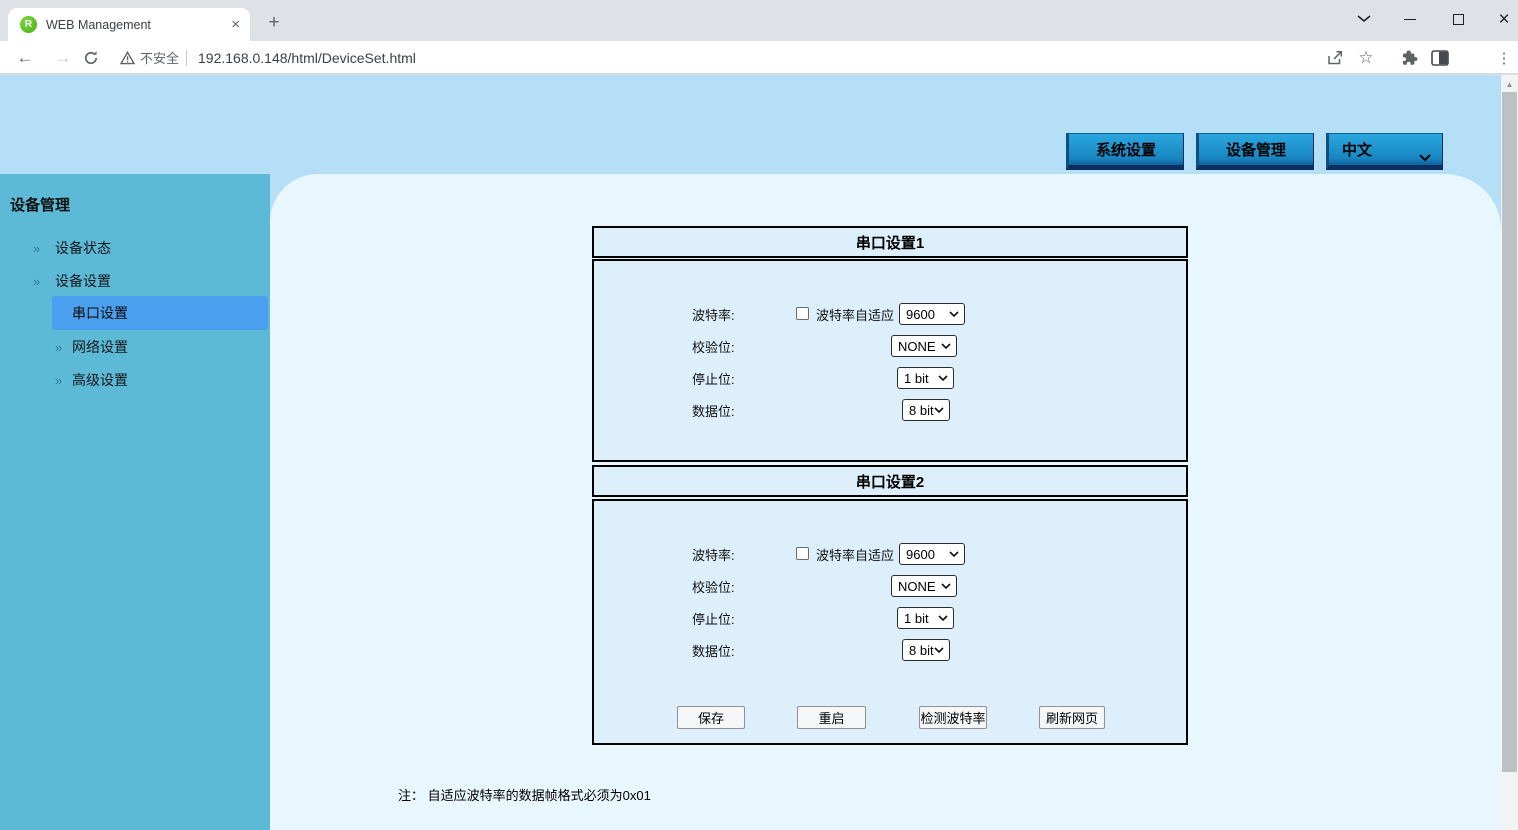  What do you see at coordinates (186, 58) in the screenshot?
I see `address-divider` at bounding box center [186, 58].